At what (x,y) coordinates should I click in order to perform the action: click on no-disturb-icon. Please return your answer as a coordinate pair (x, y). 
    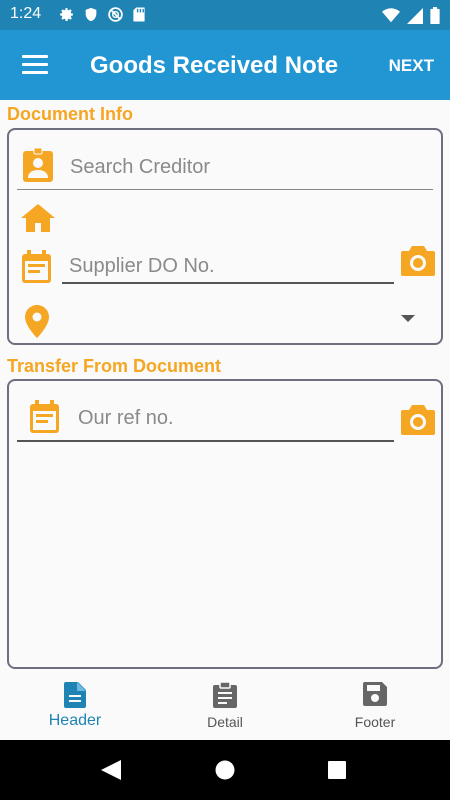
    Looking at the image, I should click on (115, 14).